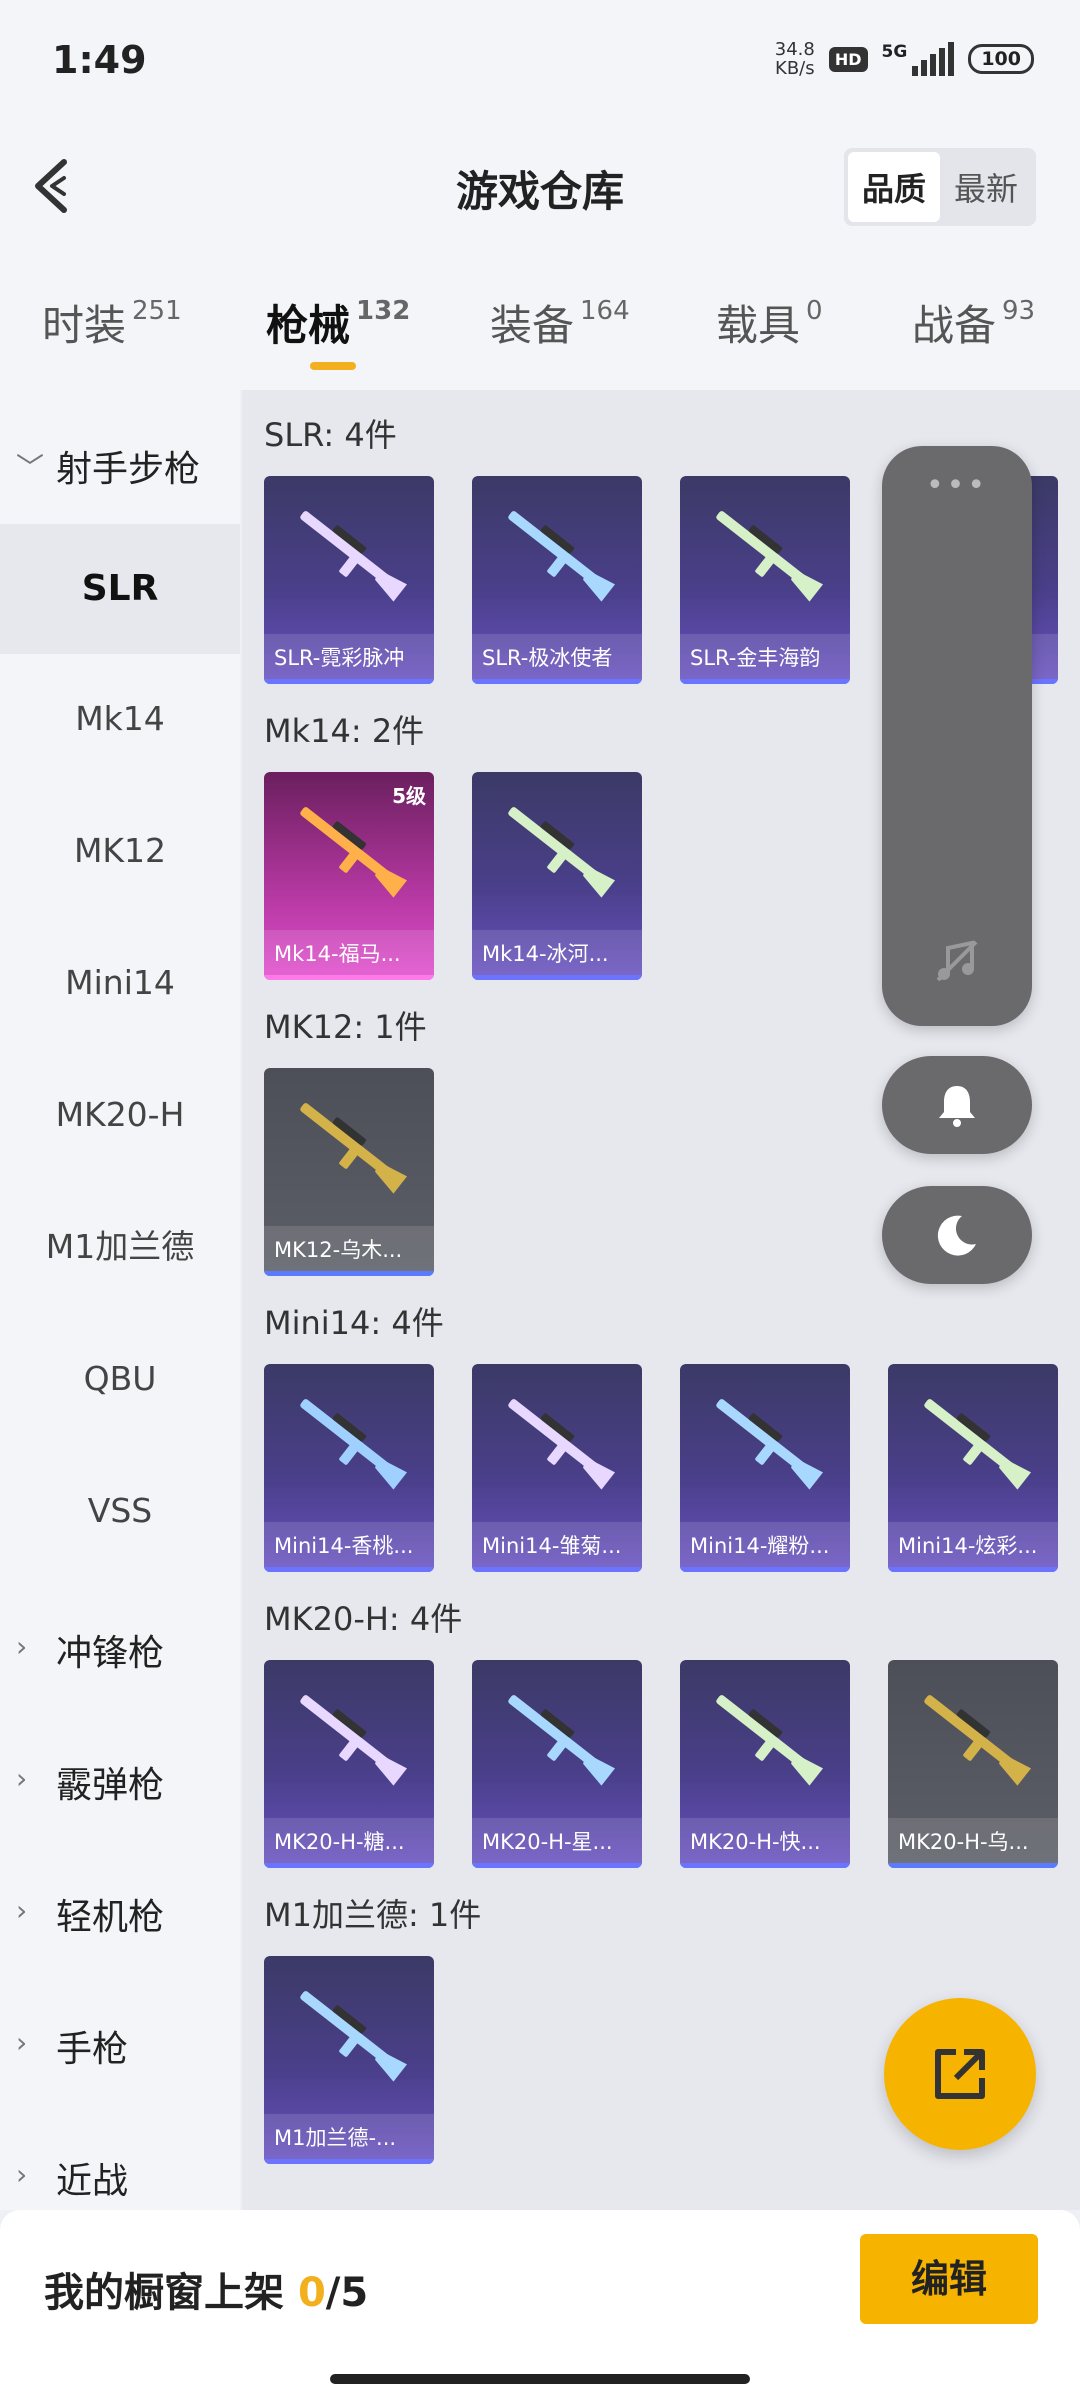  I want to click on tab-label: 时装, so click(84, 325).